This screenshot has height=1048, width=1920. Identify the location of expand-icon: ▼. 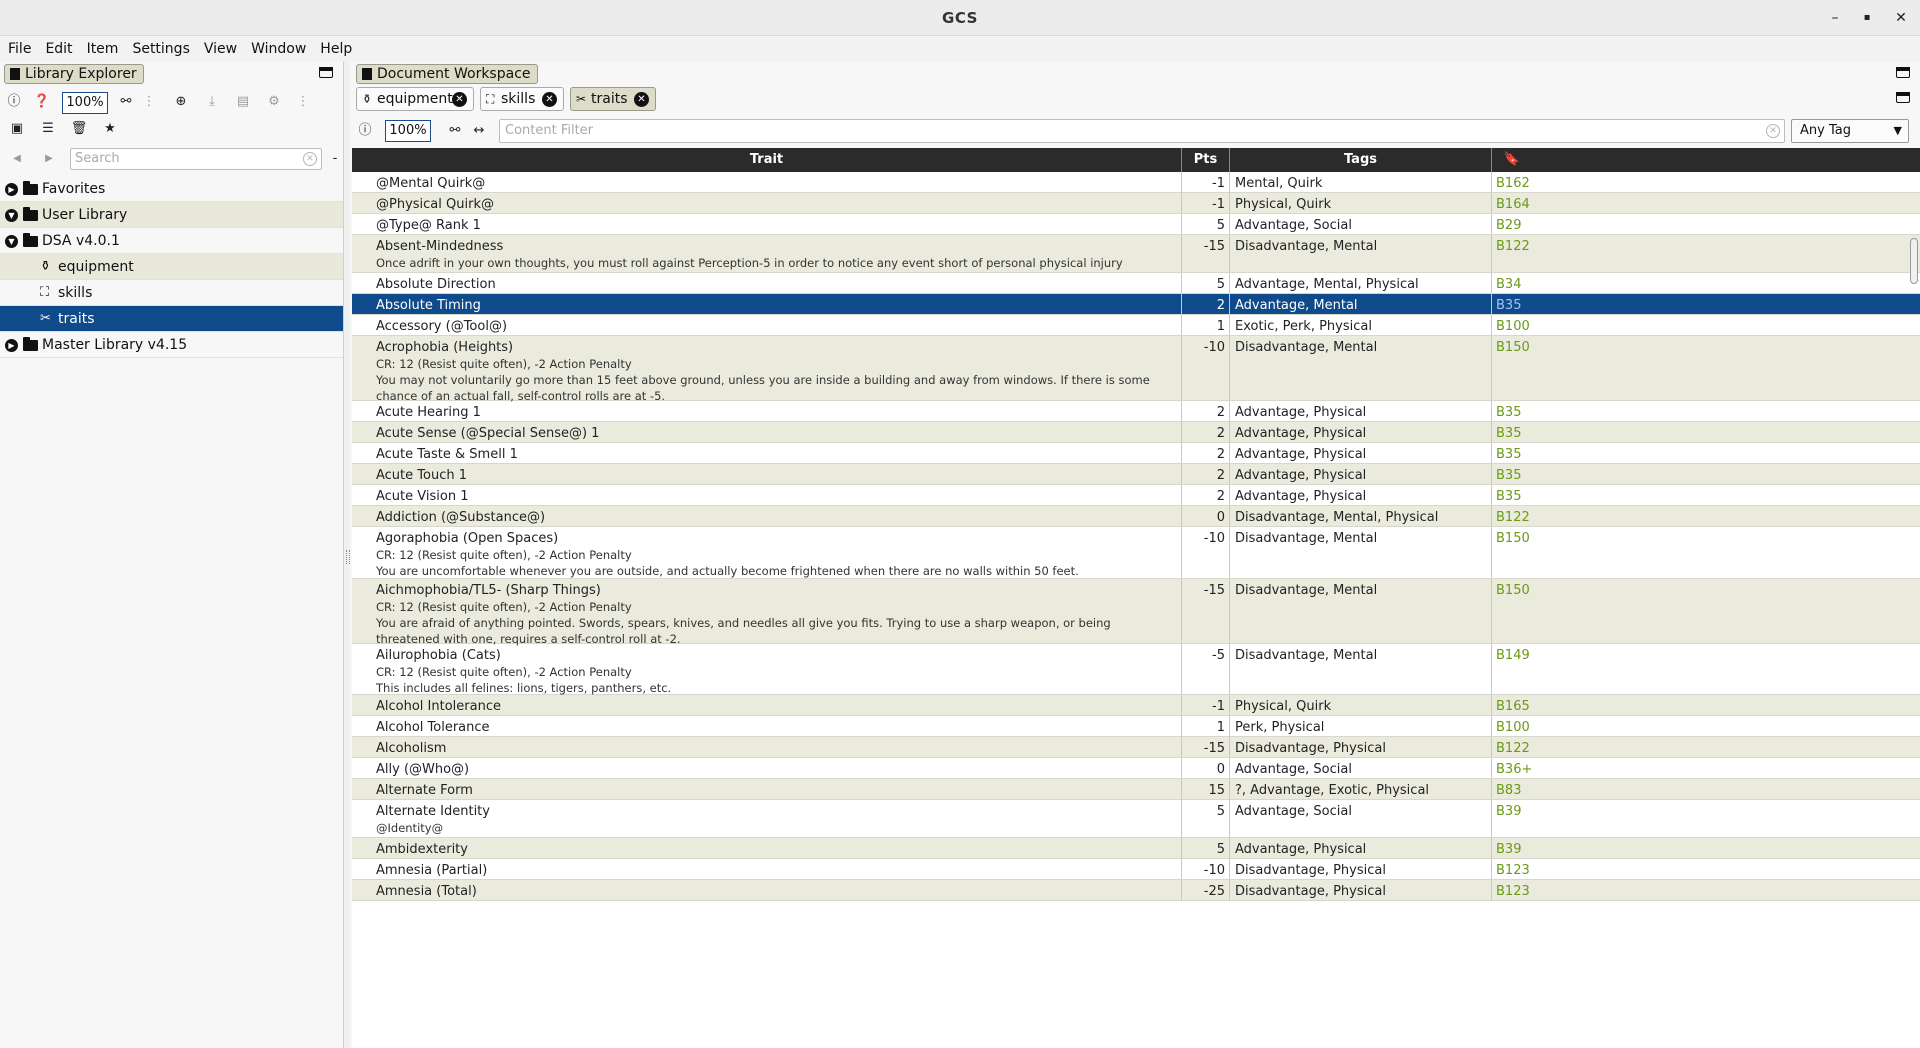
(11, 215).